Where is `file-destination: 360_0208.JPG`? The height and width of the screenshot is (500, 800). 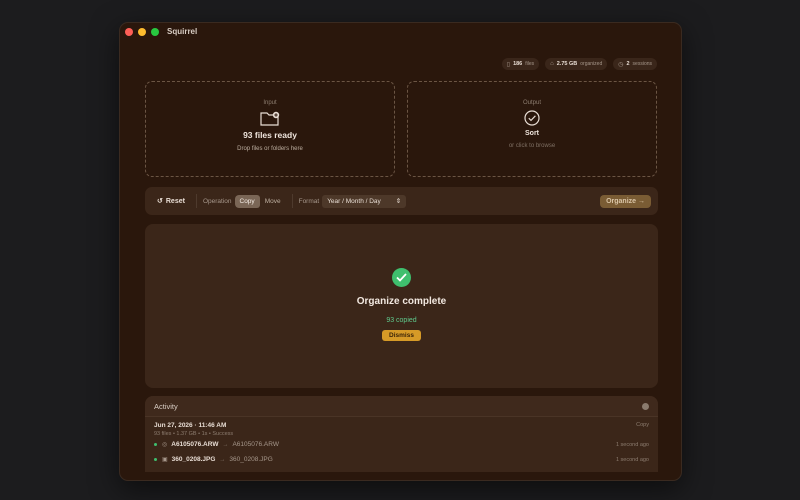
file-destination: 360_0208.JPG is located at coordinates (251, 459).